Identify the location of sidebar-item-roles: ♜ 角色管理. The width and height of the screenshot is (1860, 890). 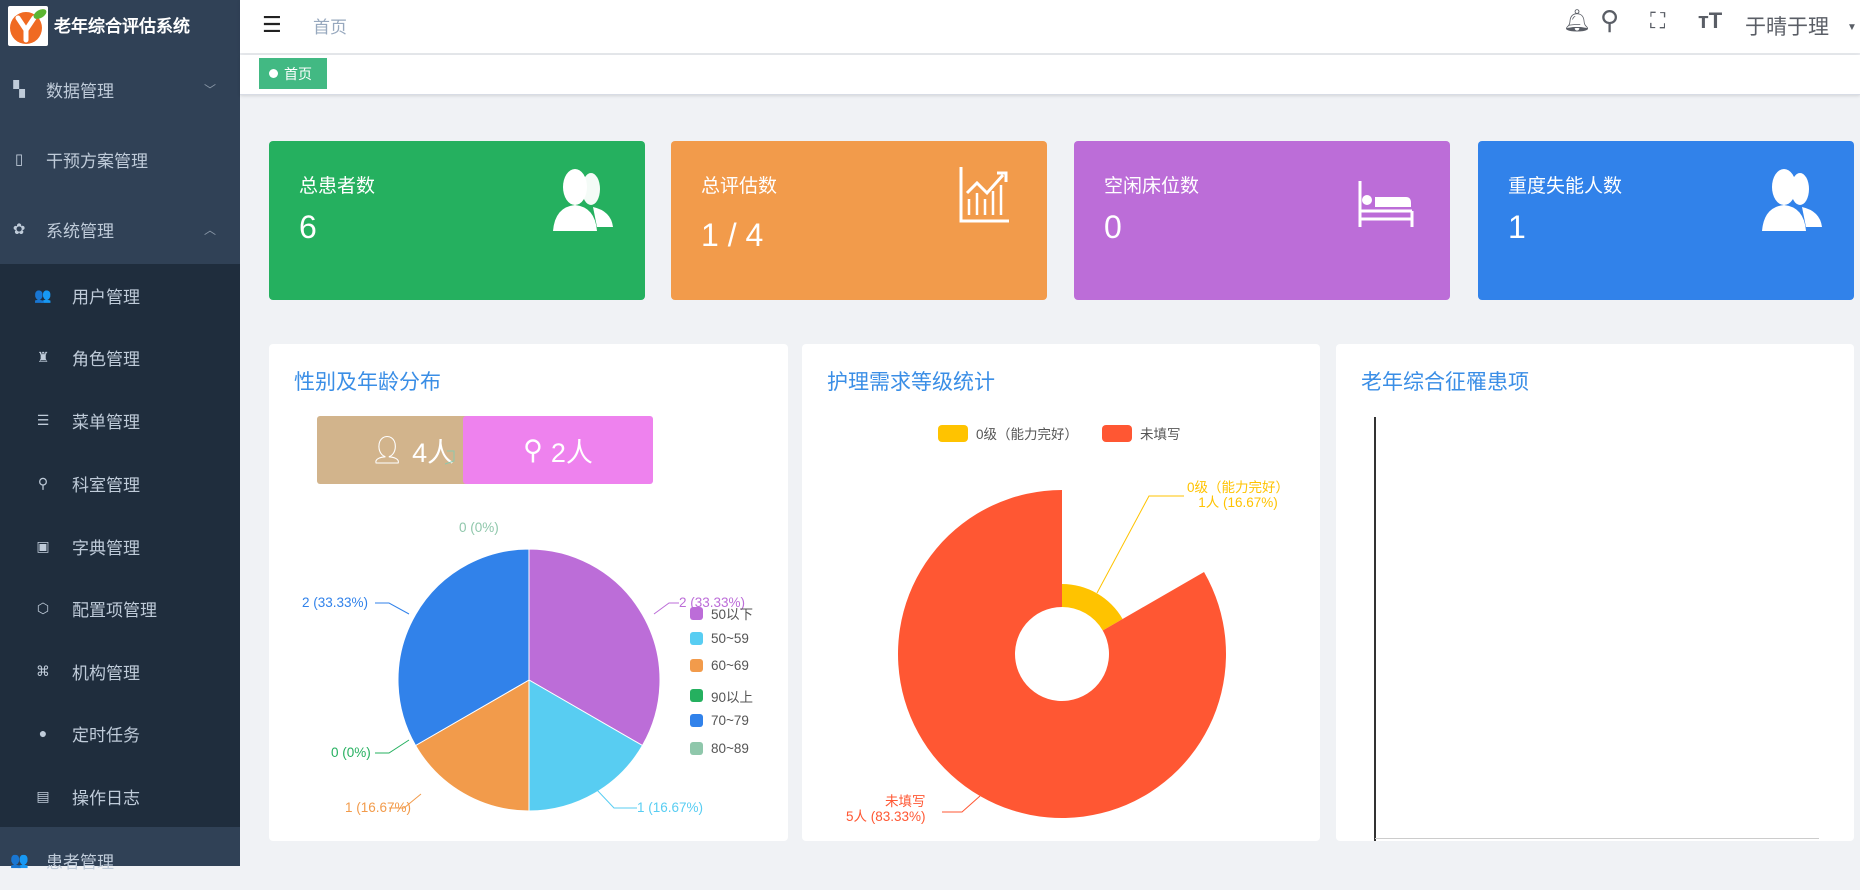
(120, 357).